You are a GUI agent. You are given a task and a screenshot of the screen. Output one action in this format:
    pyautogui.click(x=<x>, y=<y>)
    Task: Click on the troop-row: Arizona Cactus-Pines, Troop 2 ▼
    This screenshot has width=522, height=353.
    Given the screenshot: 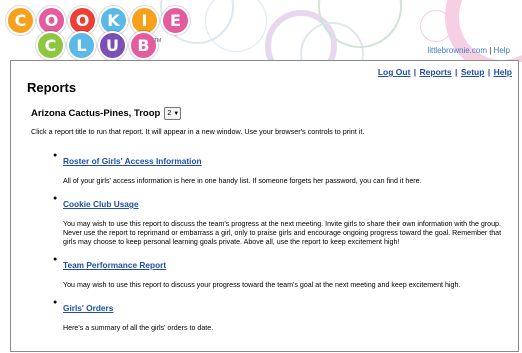 What is the action you would take?
    pyautogui.click(x=106, y=113)
    